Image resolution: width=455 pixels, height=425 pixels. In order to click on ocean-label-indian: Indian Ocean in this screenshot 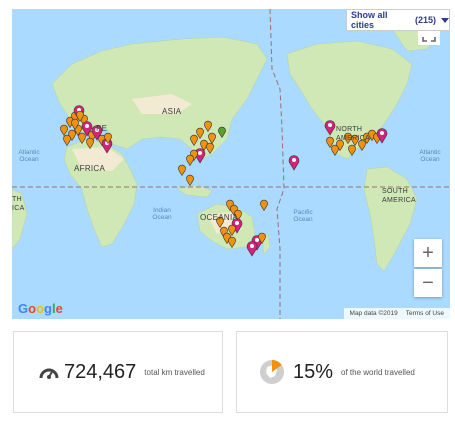, I will do `click(162, 214)`.